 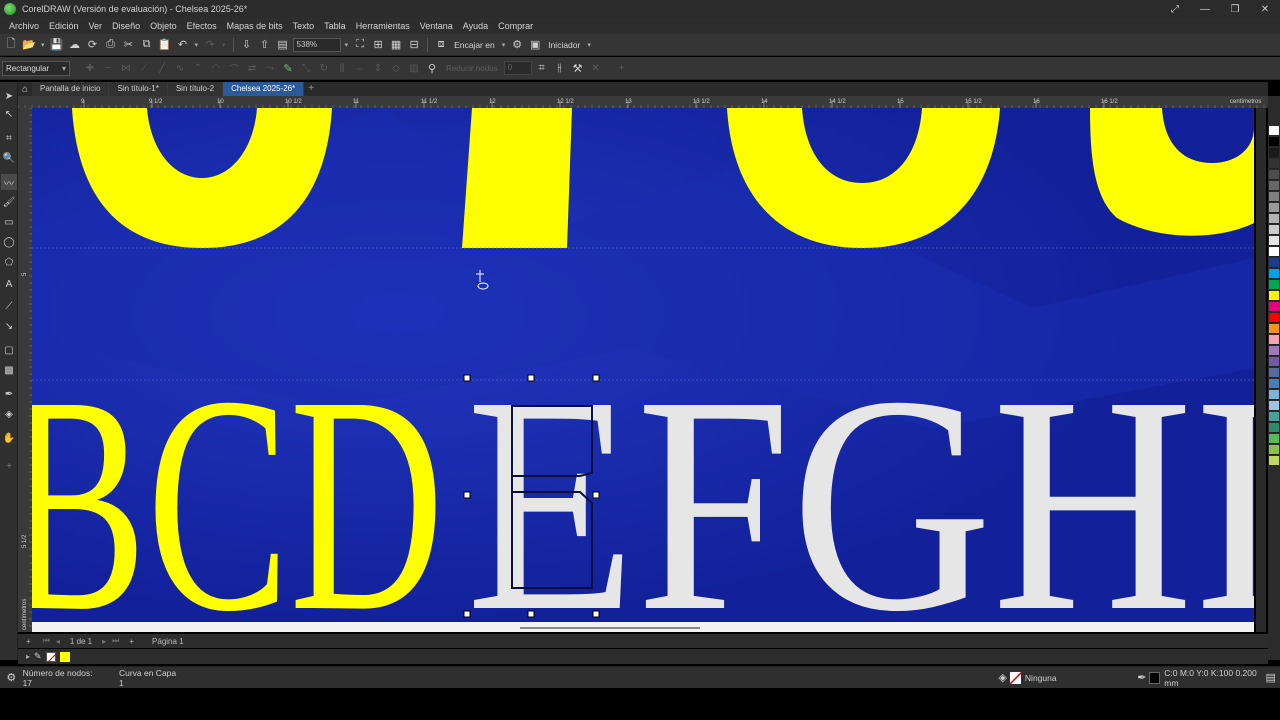 I want to click on break-curve-icon: ⟋, so click(x=144, y=68).